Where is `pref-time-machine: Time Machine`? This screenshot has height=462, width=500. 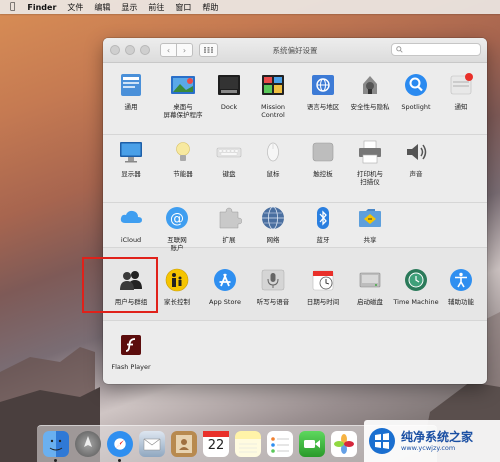
pref-time-machine: Time Machine is located at coordinates (416, 286).